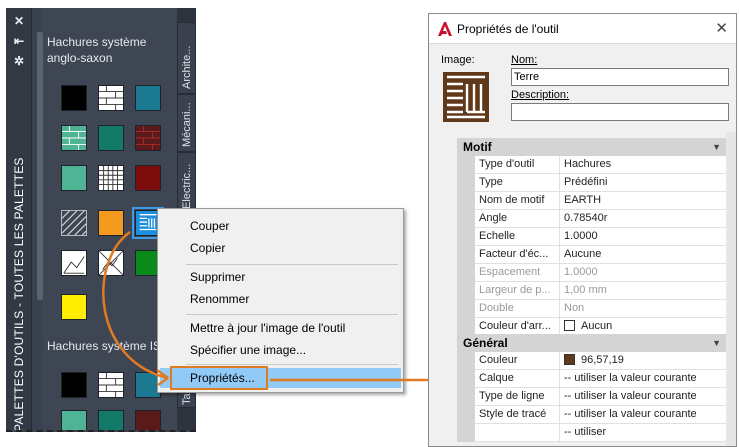  I want to click on hatch-solid-black, so click(74, 98).